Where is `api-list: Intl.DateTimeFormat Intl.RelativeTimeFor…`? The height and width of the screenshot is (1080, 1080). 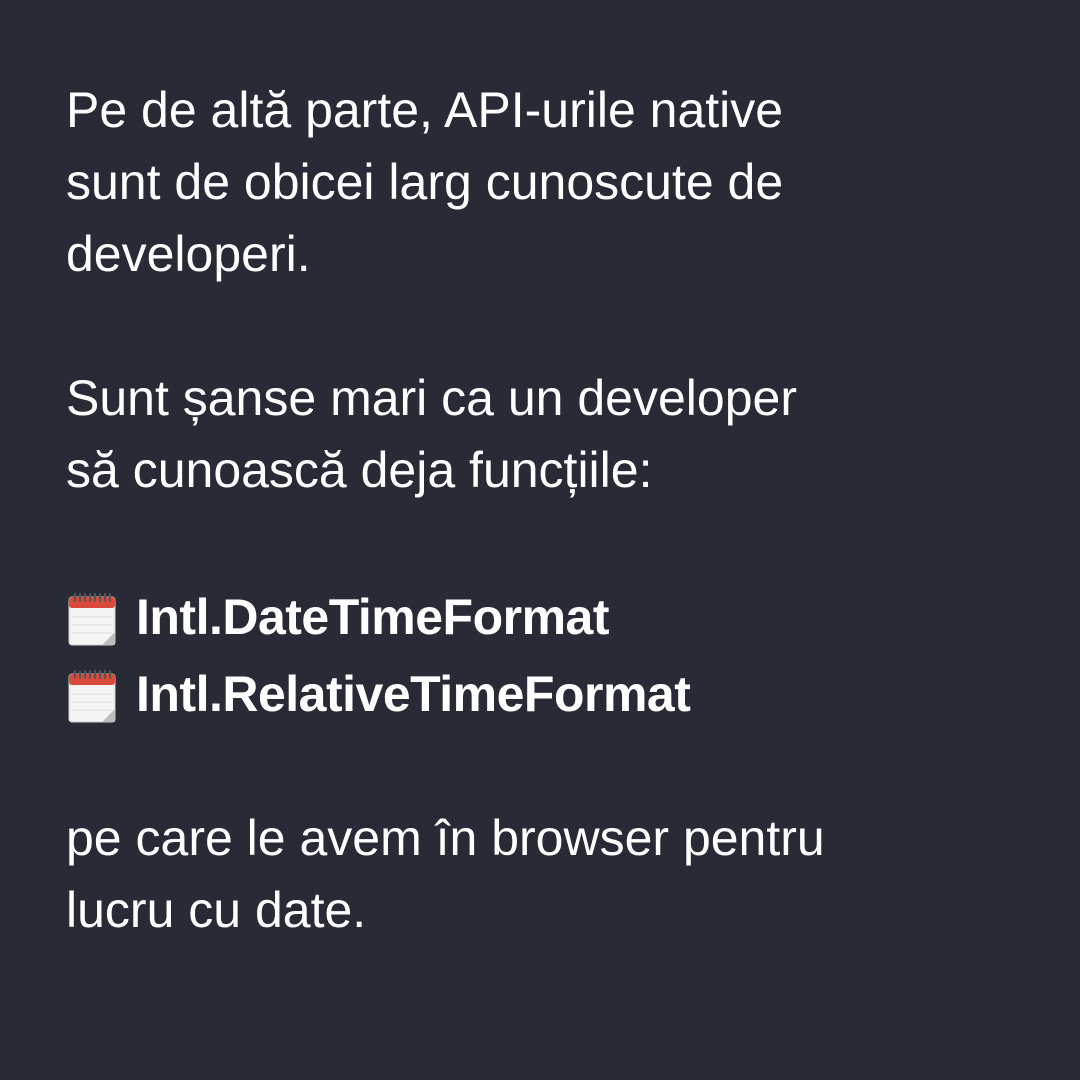
api-list: Intl.DateTimeFormat Intl.RelativeTimeFor… is located at coordinates (543, 655).